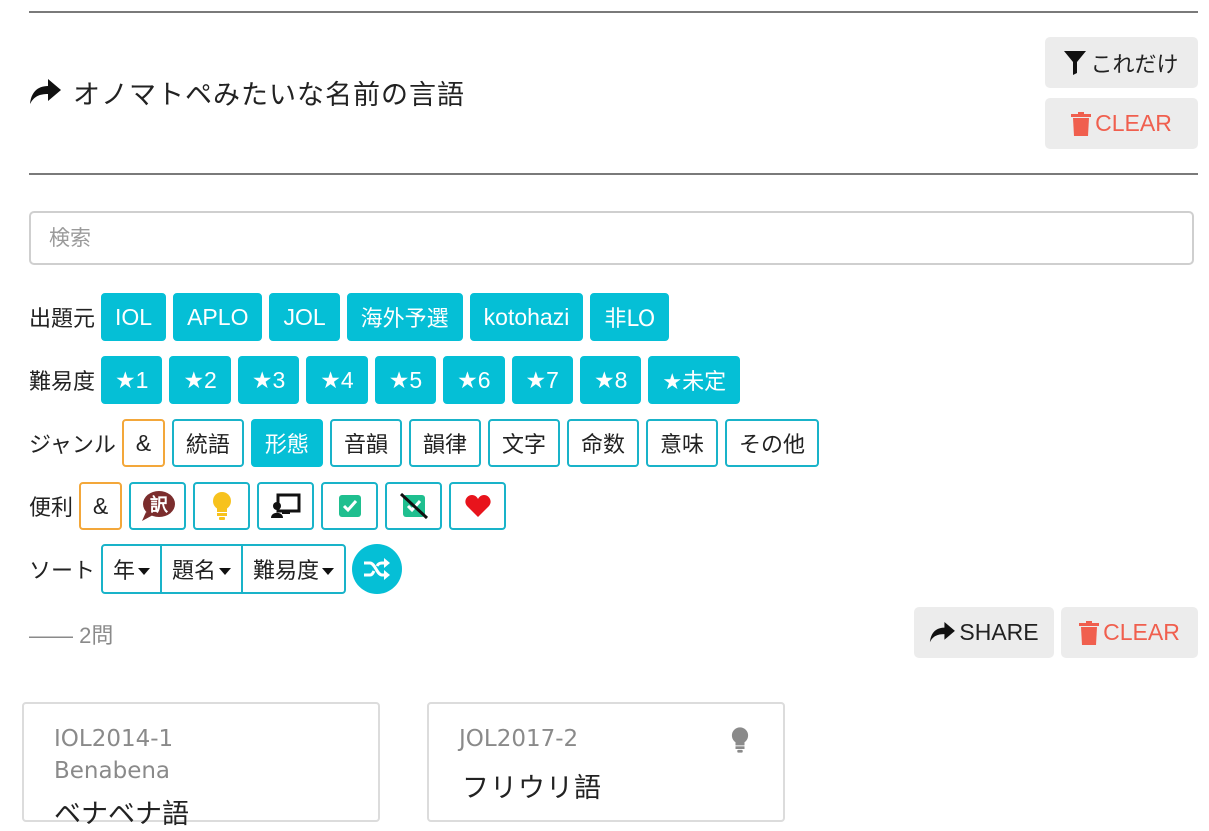  I want to click on problem-title: ベナベナ語, so click(121, 814).